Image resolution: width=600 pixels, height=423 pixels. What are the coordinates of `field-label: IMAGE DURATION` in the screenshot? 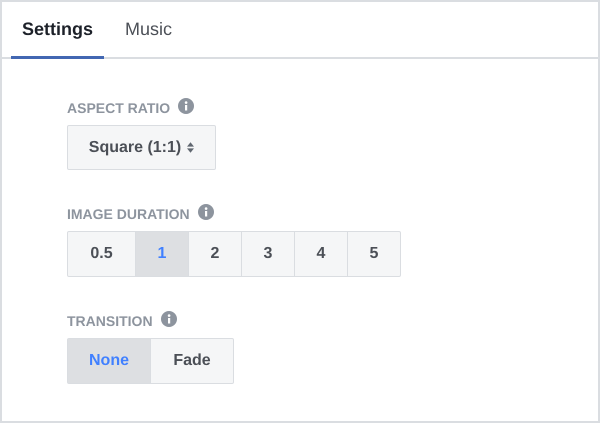 It's located at (128, 214).